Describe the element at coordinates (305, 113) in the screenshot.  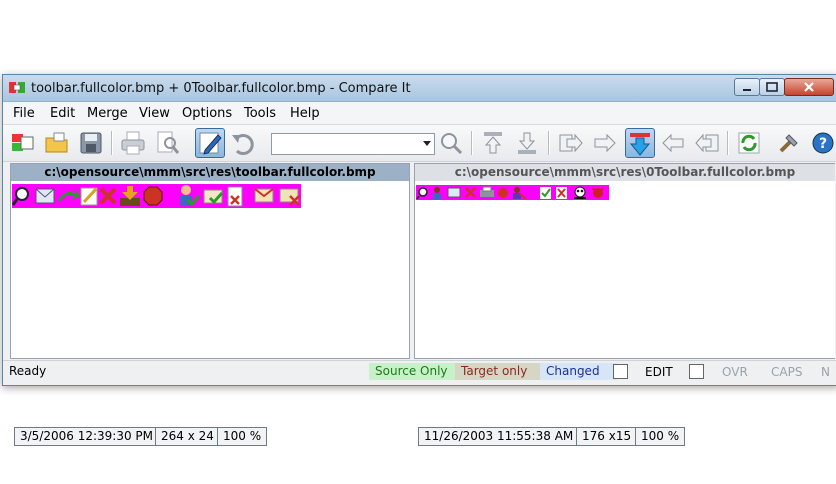
I see `menu-help: Help` at that location.